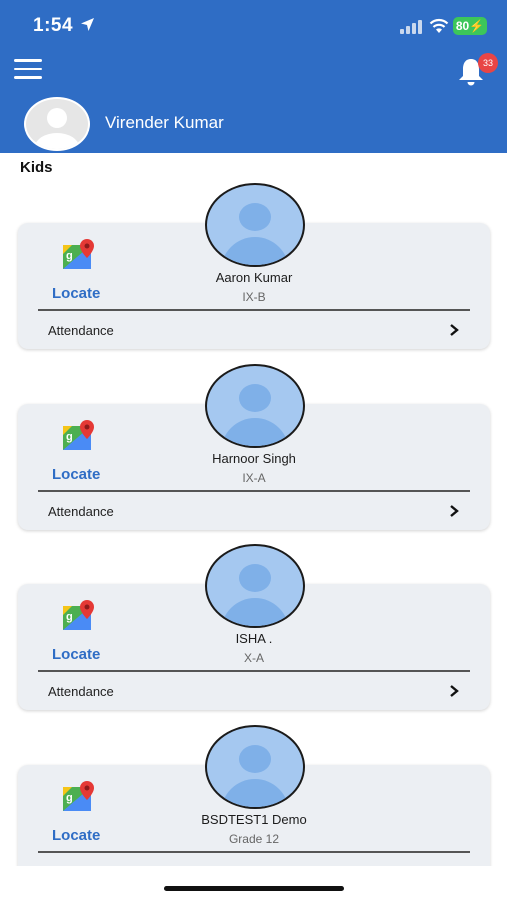 The height and width of the screenshot is (900, 507). Describe the element at coordinates (53, 25) in the screenshot. I see `status-time: 1:54` at that location.